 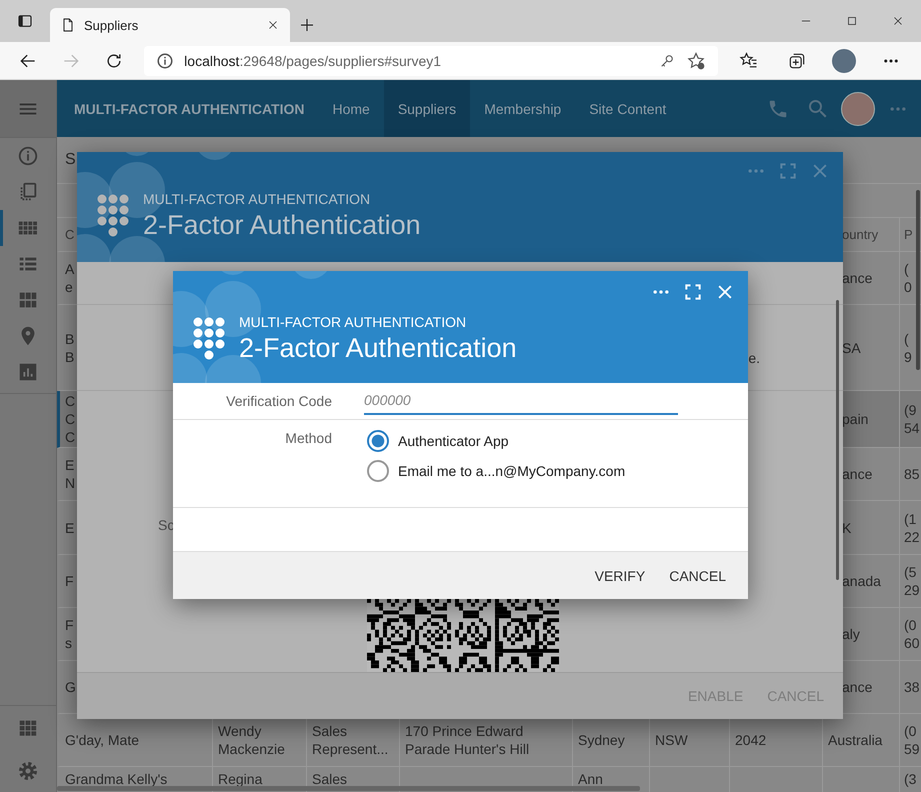 I want to click on table-cell: NSW, so click(x=671, y=740).